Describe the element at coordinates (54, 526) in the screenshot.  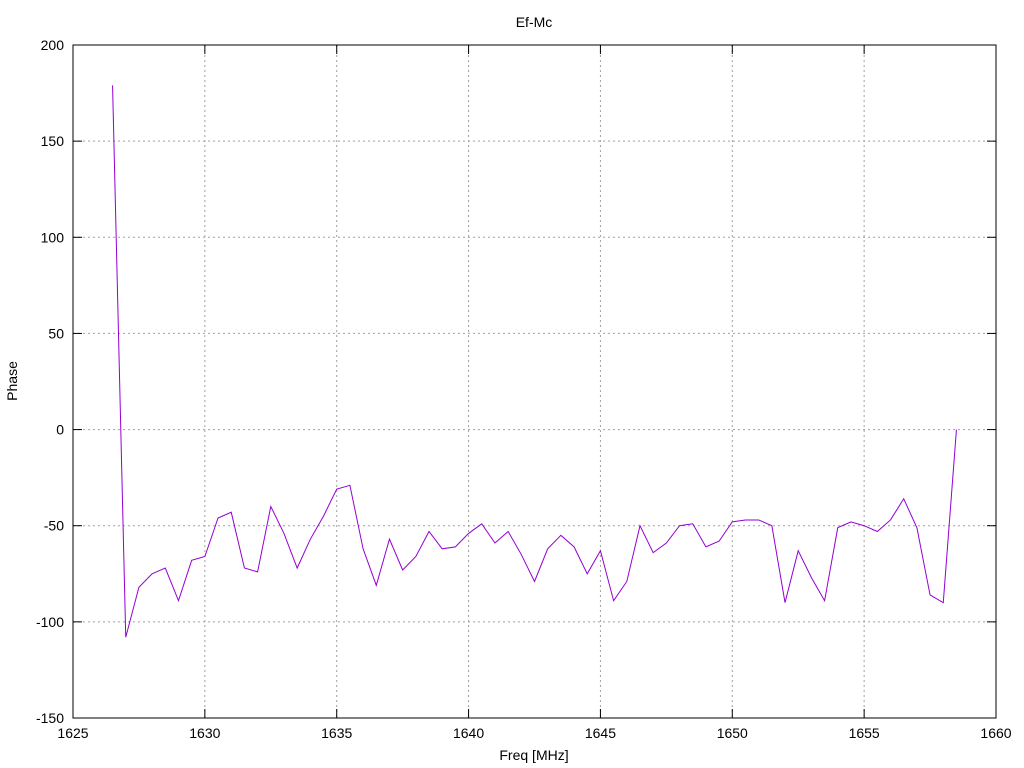
I see `y-tick-label: -50` at that location.